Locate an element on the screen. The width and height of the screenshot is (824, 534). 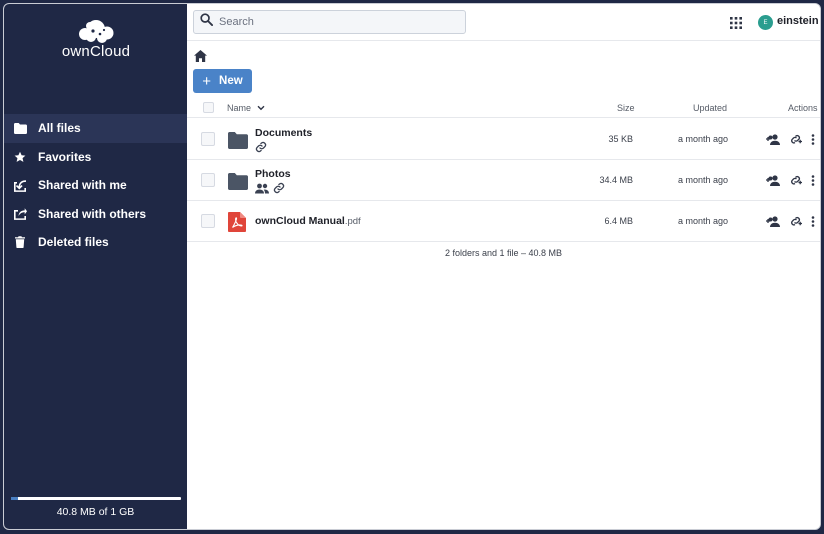
file-name-text: Documents is located at coordinates (284, 133).